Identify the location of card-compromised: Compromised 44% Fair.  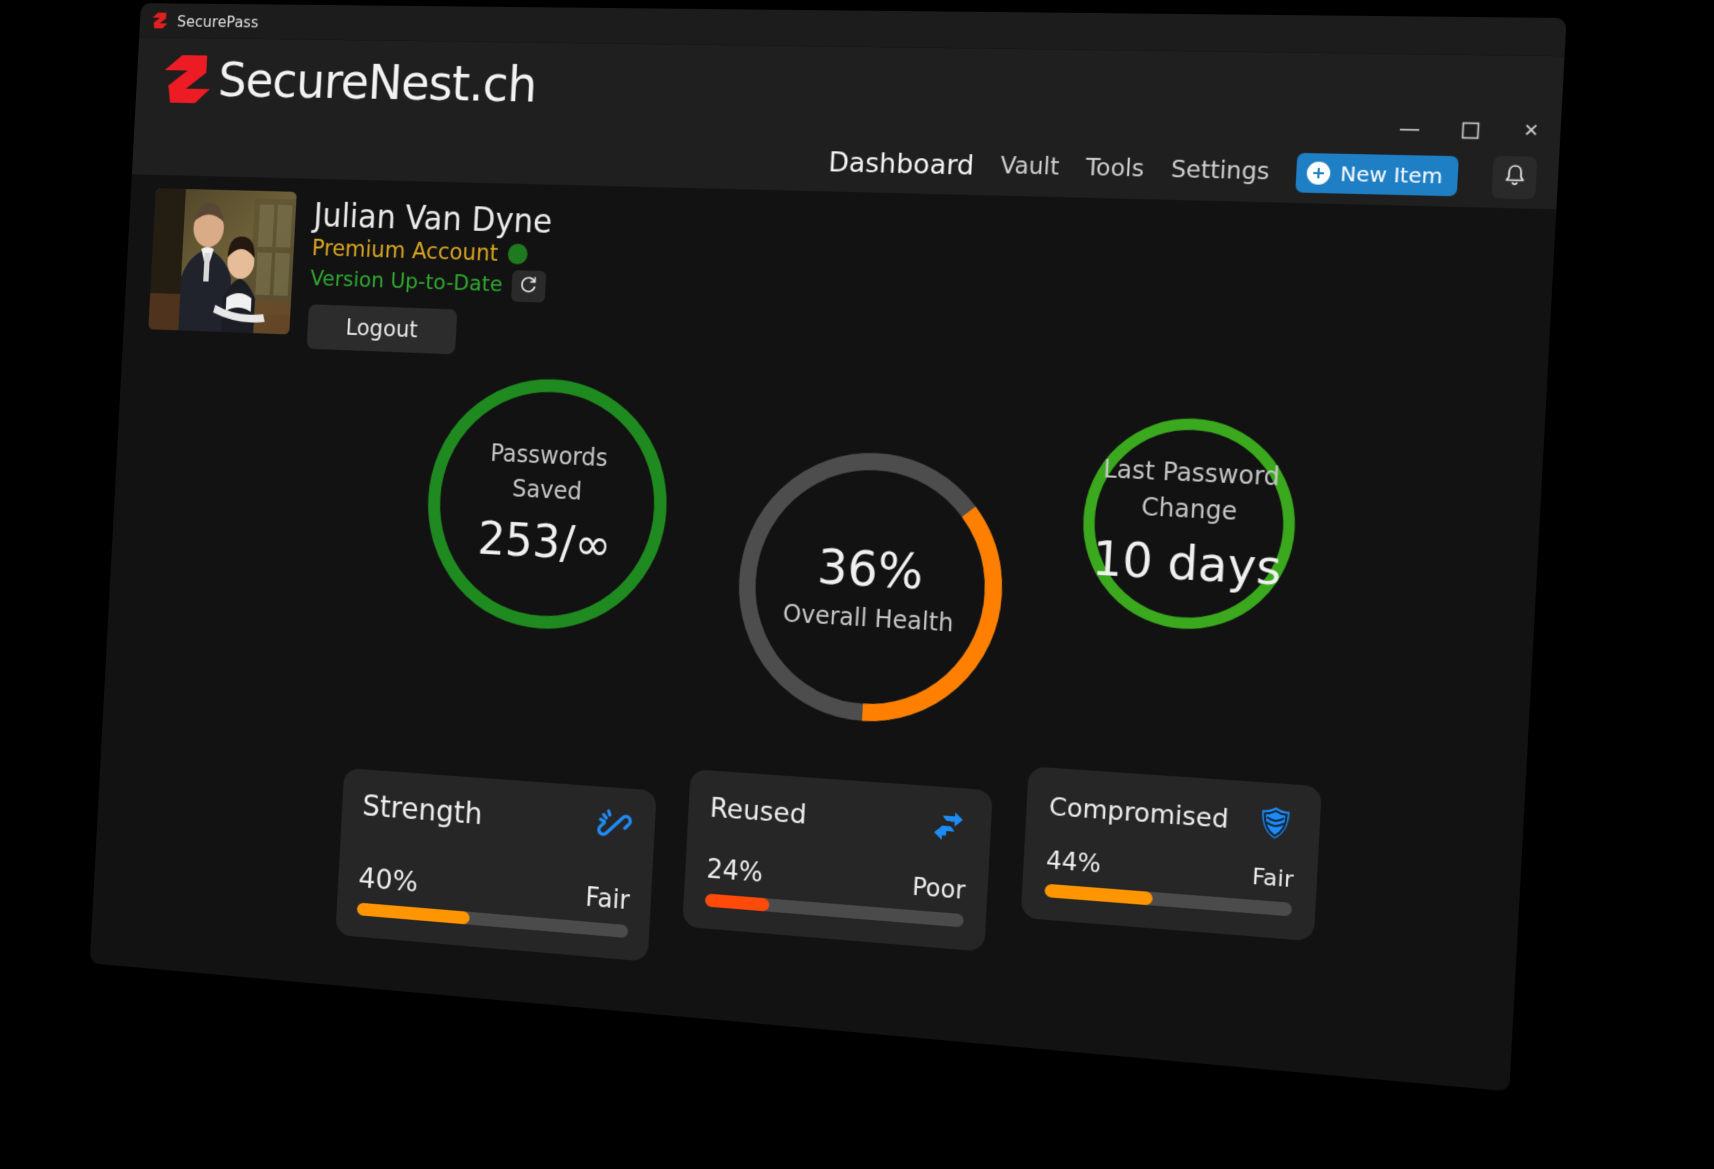
(1171, 853).